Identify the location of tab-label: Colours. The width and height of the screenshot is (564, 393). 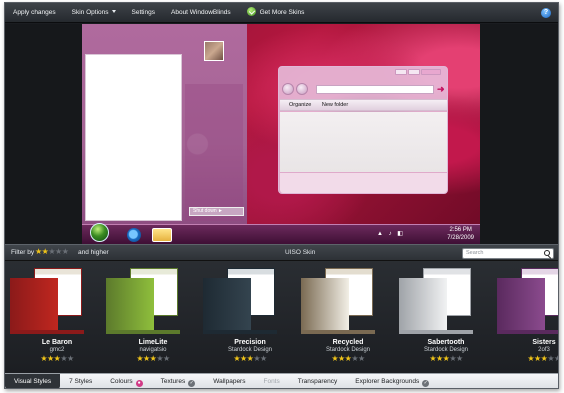
(121, 381).